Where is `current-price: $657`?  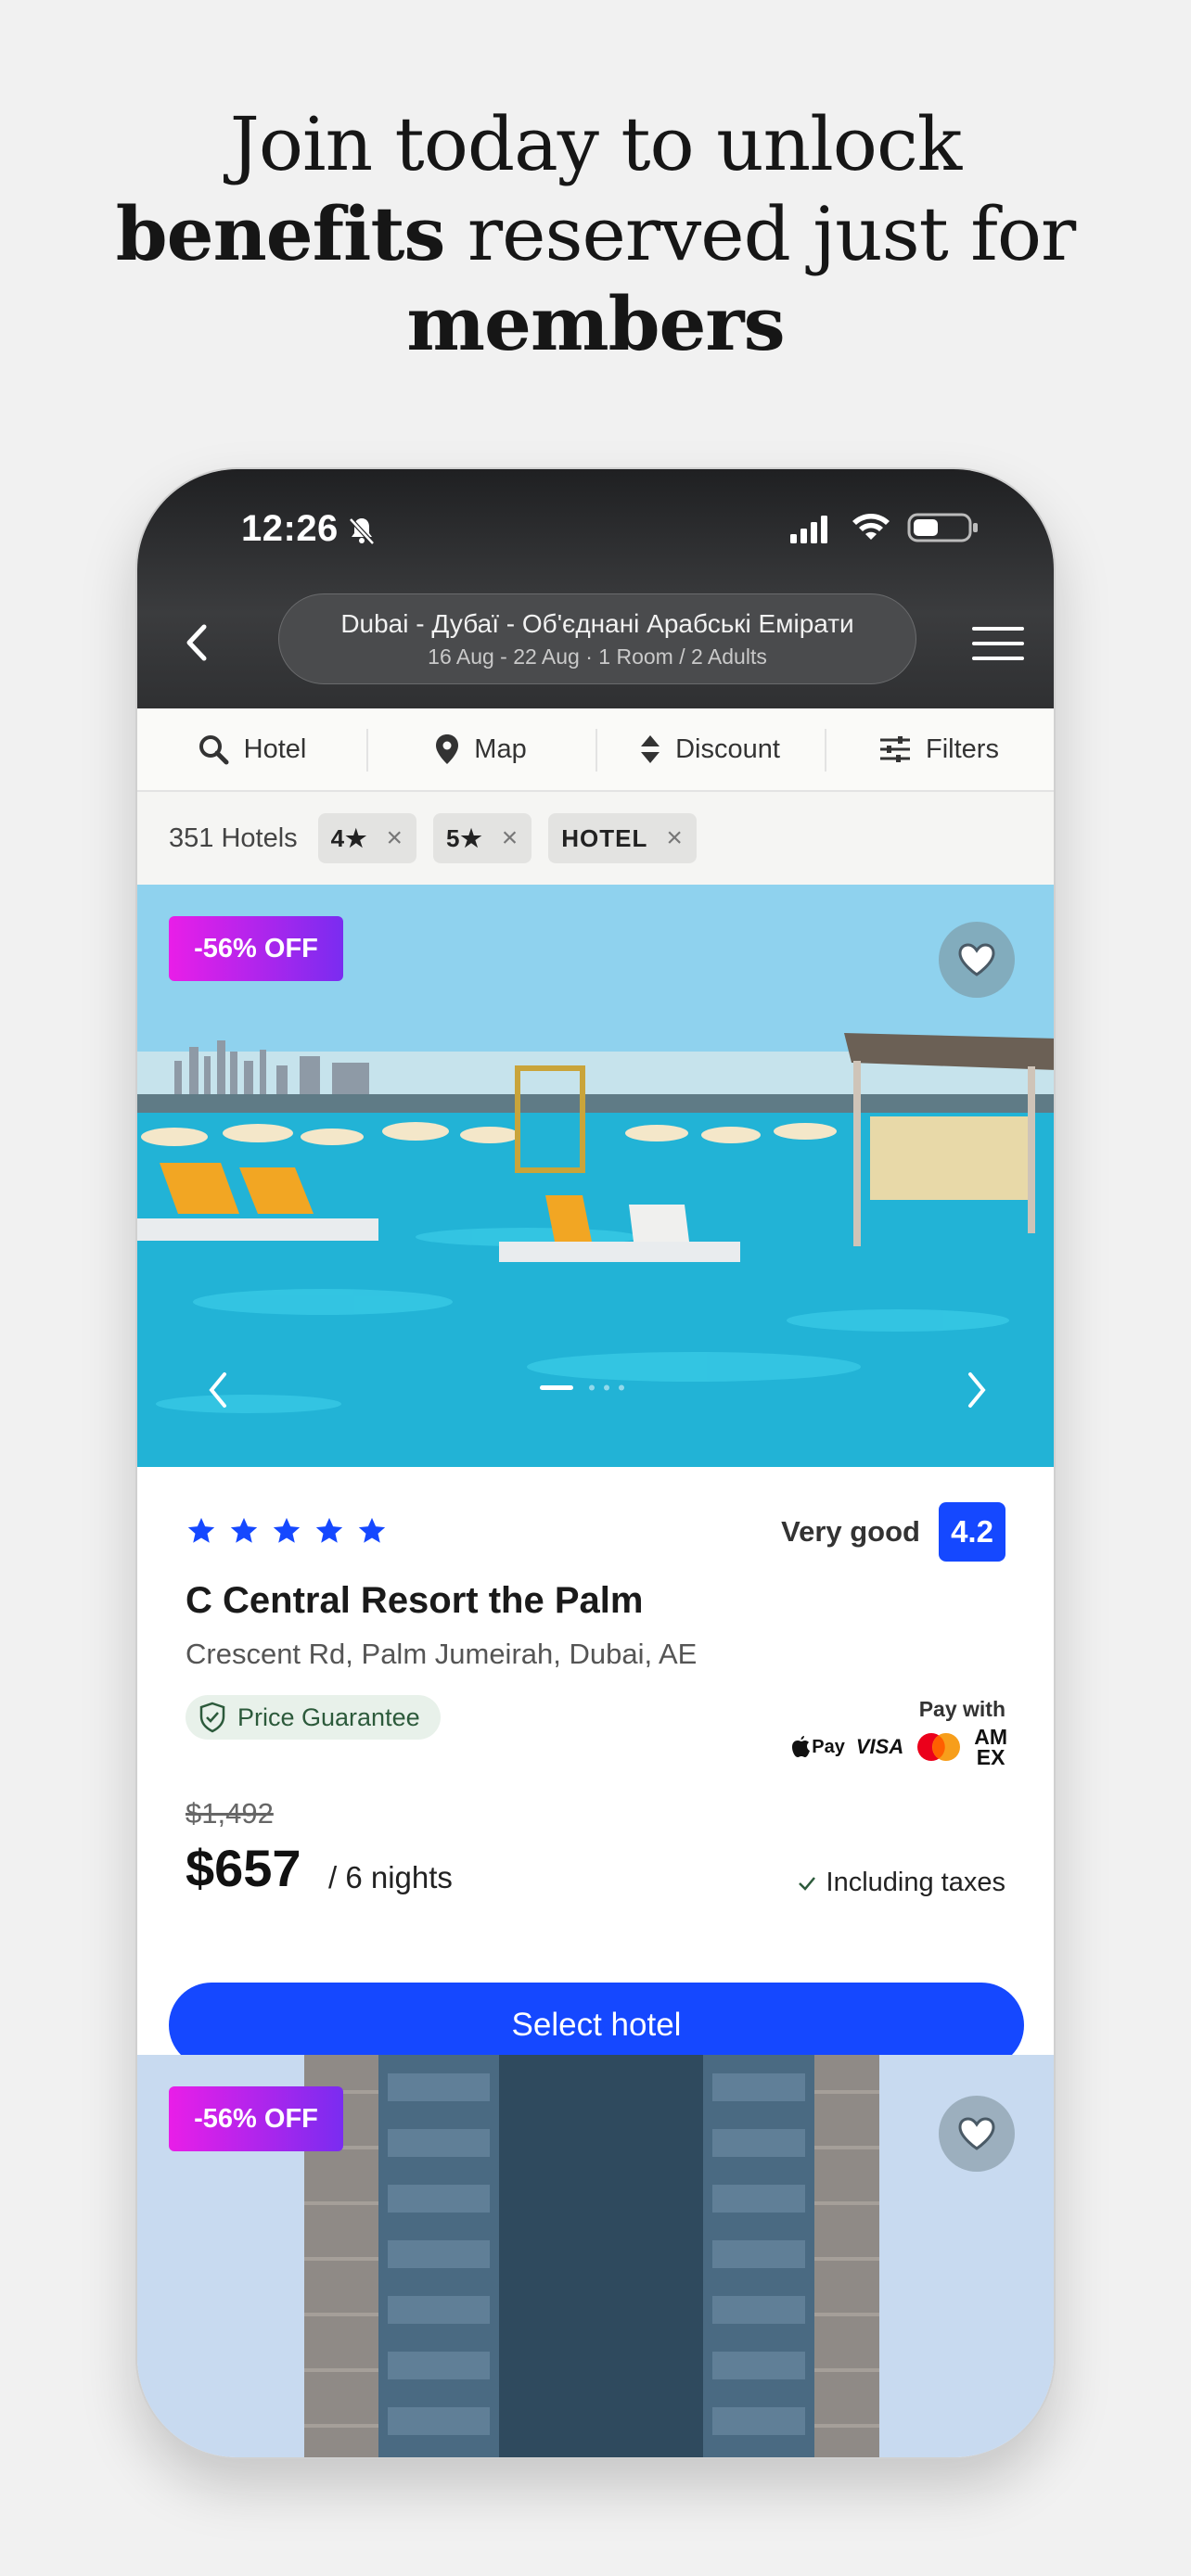
current-price: $657 is located at coordinates (244, 1868).